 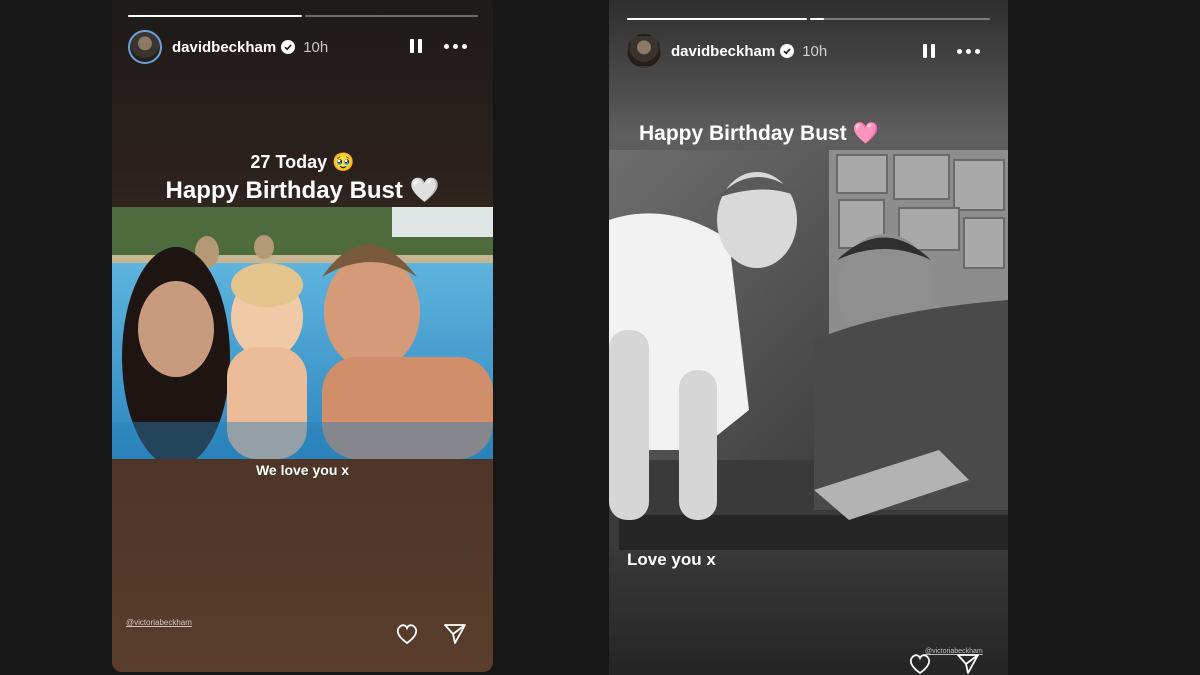 What do you see at coordinates (302, 470) in the screenshot?
I see `bottom-caption: We love you x` at bounding box center [302, 470].